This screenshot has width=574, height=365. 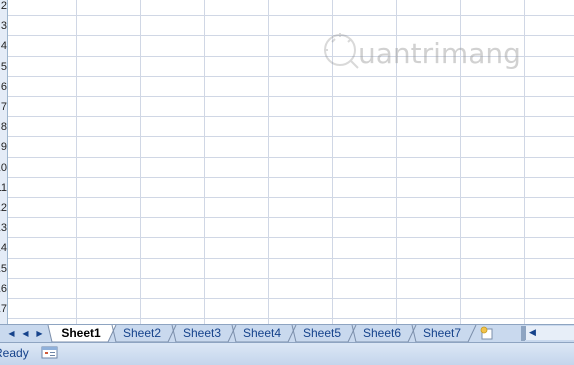 What do you see at coordinates (3, 188) in the screenshot?
I see `row-header-11: 11` at bounding box center [3, 188].